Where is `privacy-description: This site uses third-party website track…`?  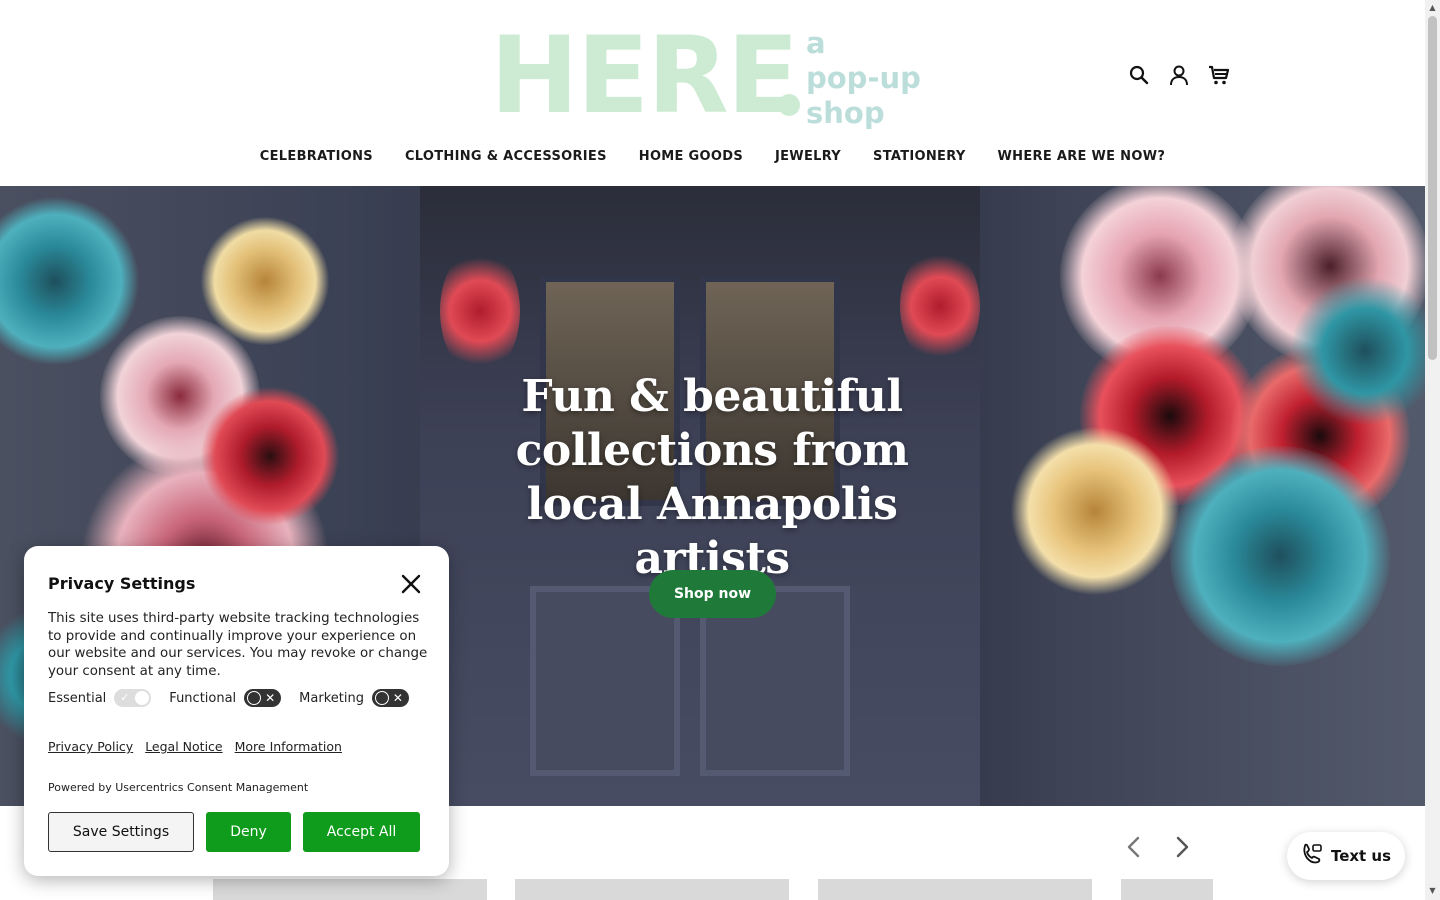 privacy-description: This site uses third-party website track… is located at coordinates (238, 645).